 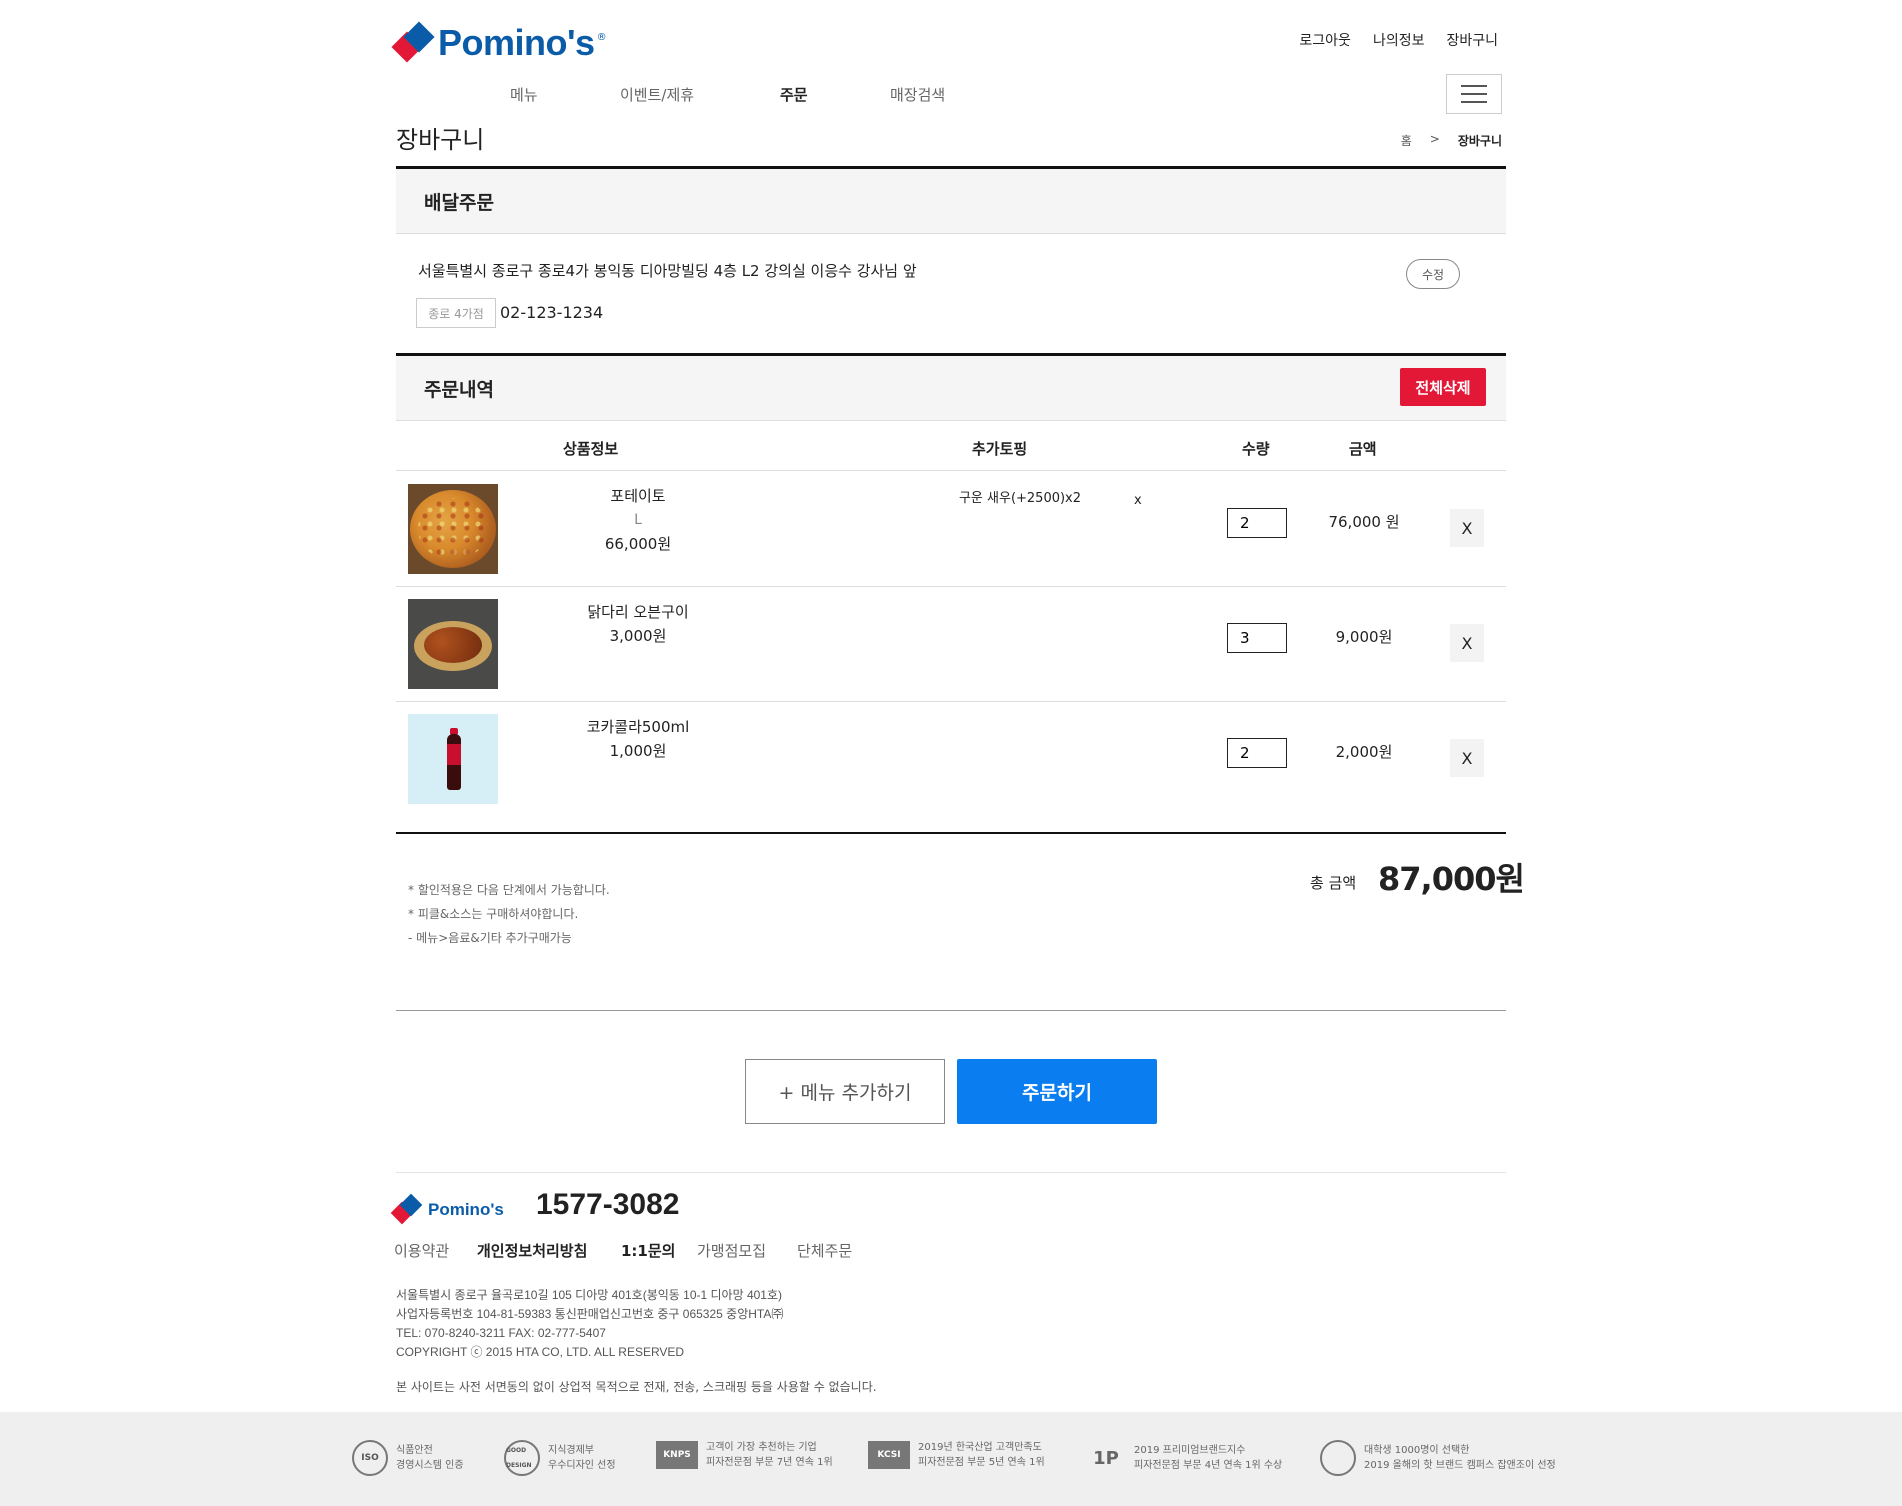 I want to click on col-amount: 금액, so click(x=1363, y=449).